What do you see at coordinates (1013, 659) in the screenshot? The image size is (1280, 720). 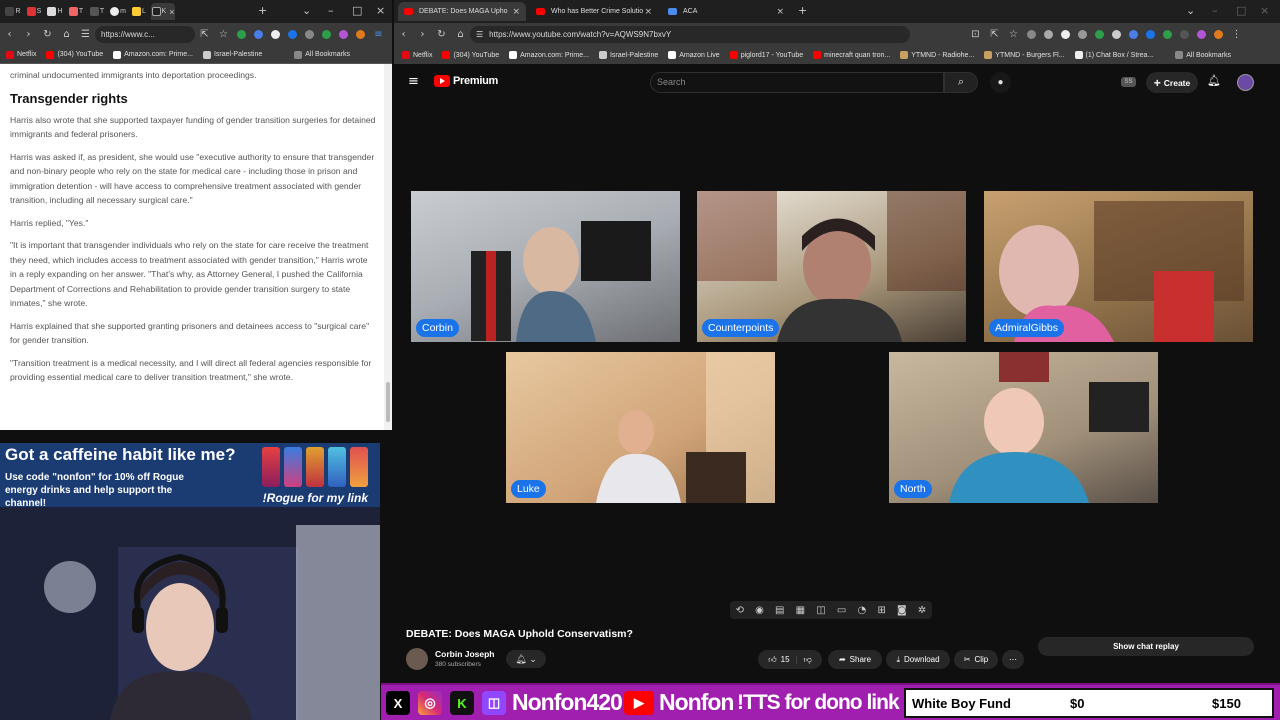 I see `more-actions-button: ⋯` at bounding box center [1013, 659].